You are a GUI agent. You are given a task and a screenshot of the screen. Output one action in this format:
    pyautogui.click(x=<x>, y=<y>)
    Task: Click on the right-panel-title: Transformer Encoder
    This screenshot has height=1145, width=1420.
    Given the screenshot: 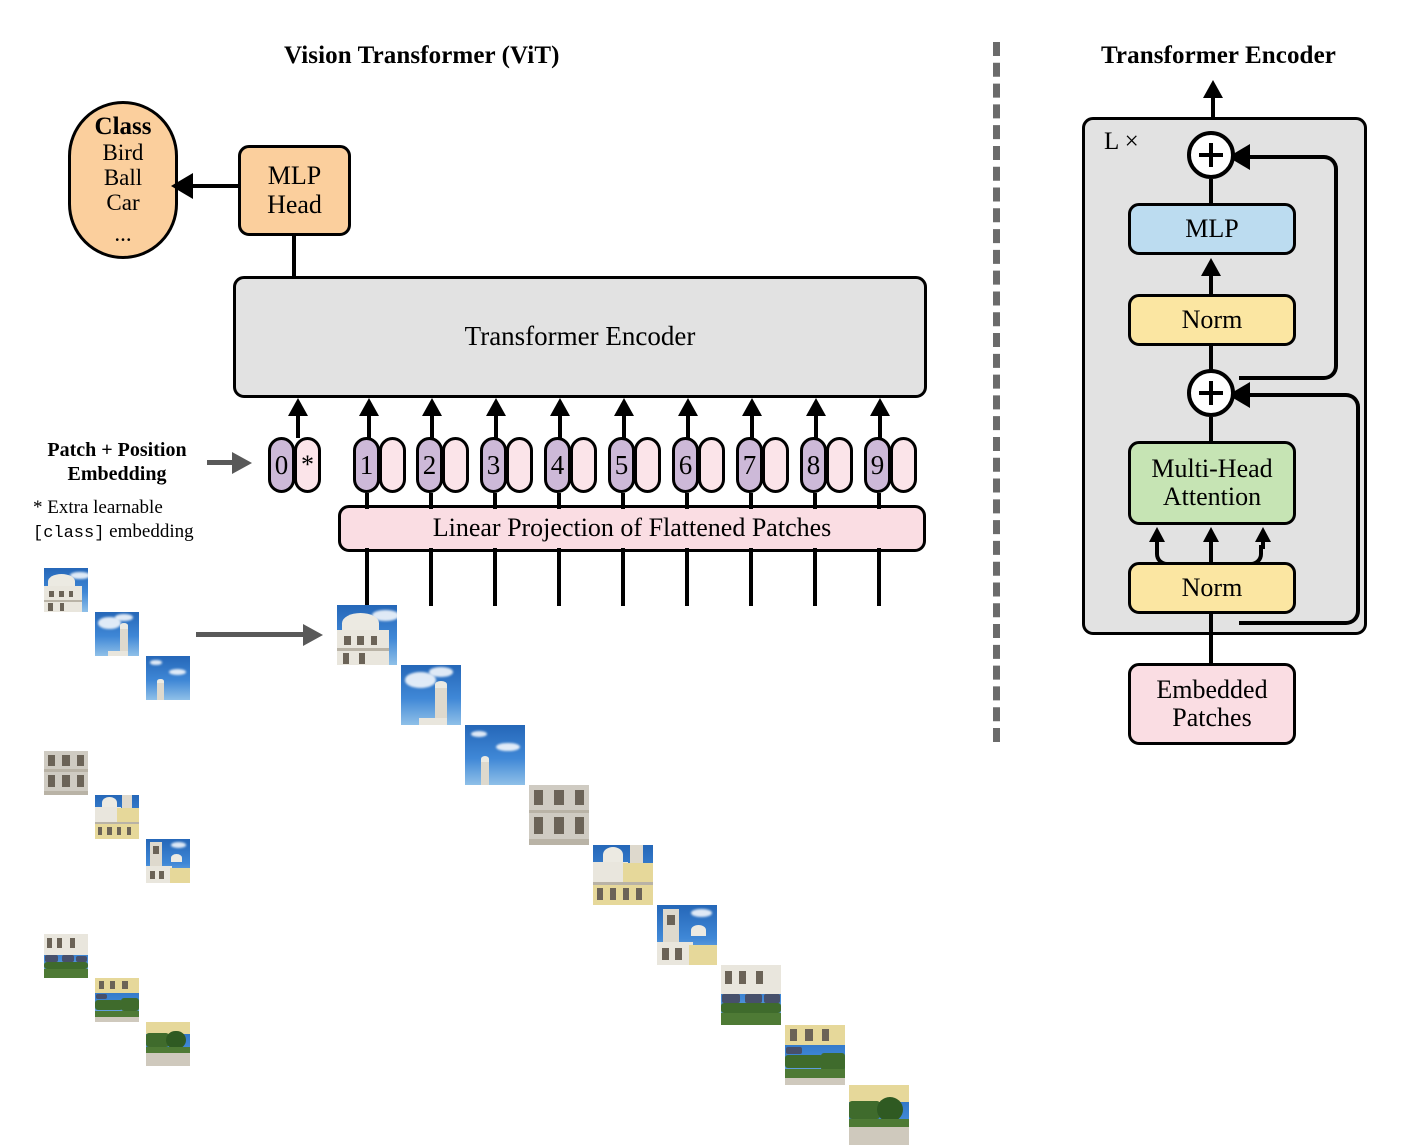 What is the action you would take?
    pyautogui.click(x=1218, y=55)
    